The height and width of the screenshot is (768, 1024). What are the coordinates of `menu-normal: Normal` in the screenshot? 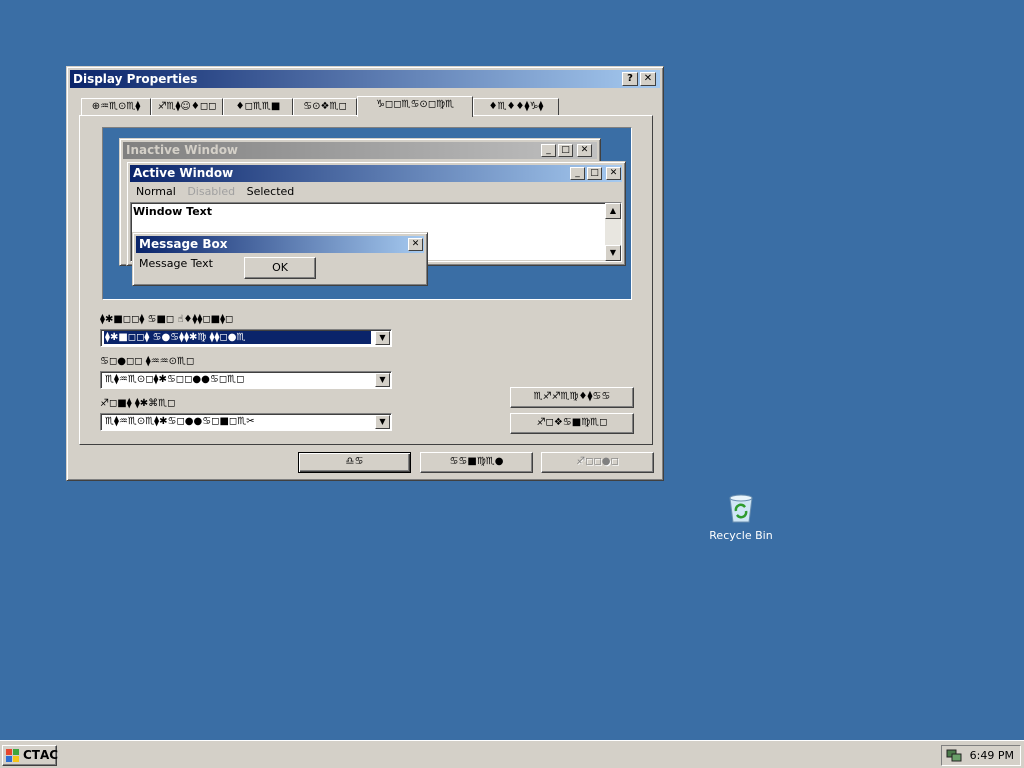 It's located at (156, 191).